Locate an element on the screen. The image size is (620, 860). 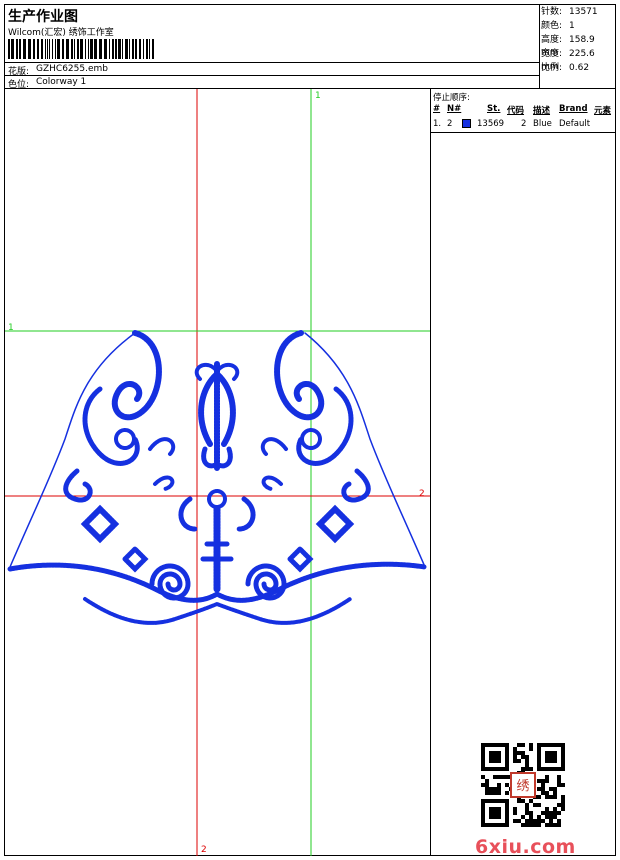
stop-sequence-title: 停止顺序: is located at coordinates (451, 98).